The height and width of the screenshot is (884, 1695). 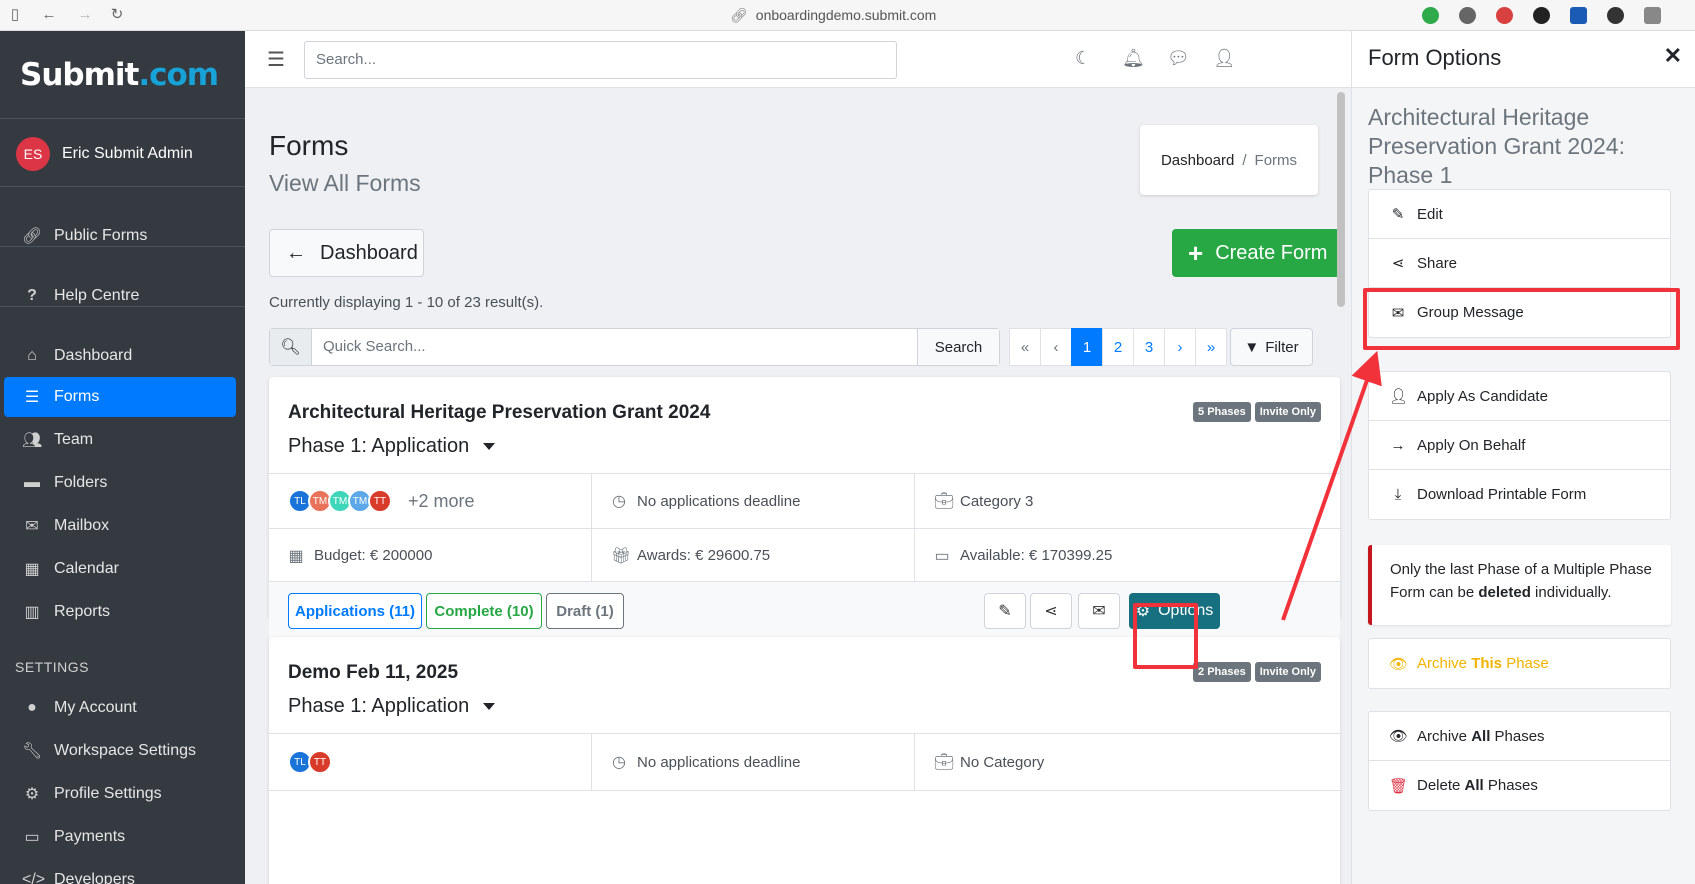 I want to click on sidebar-toggle-icon: ▯, so click(x=15, y=15).